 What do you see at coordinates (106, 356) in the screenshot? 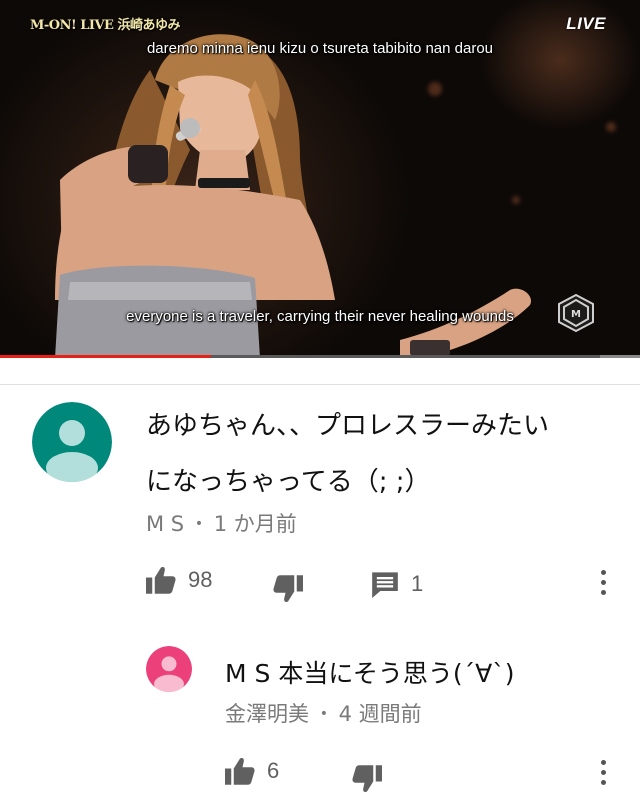
I see `progress-fill` at bounding box center [106, 356].